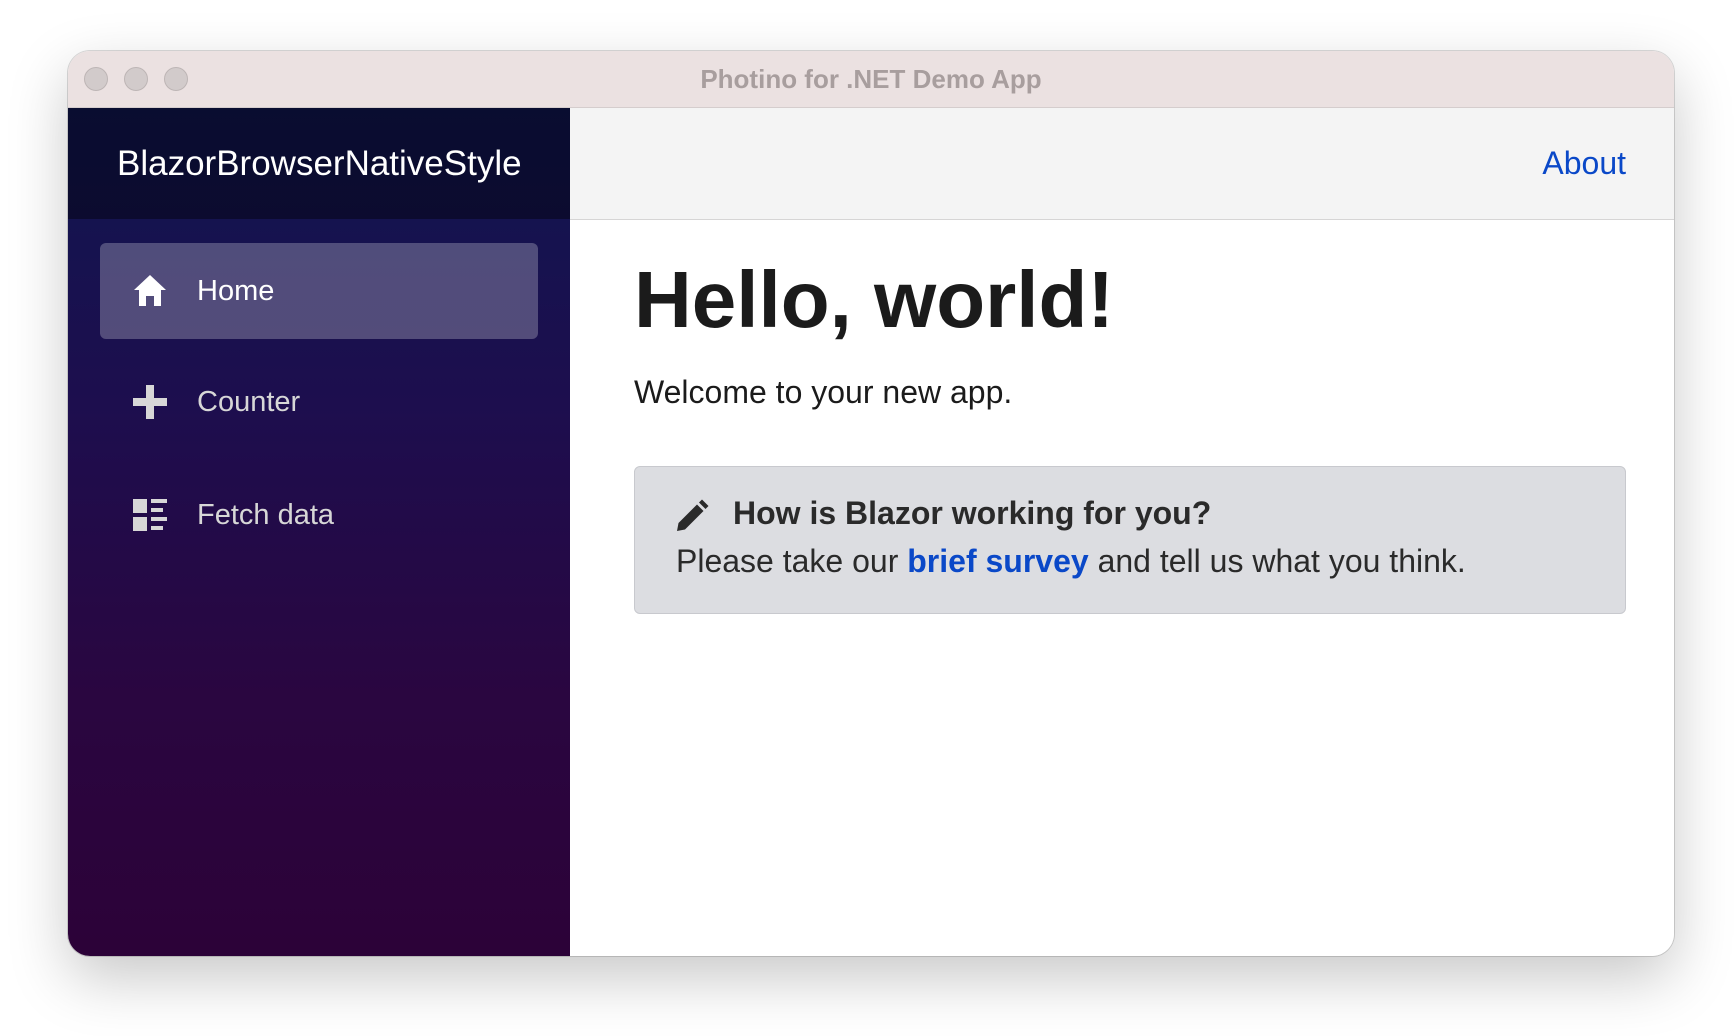 The height and width of the screenshot is (1036, 1736). What do you see at coordinates (266, 515) in the screenshot?
I see `nav-label-fetch-data: Fetch data` at bounding box center [266, 515].